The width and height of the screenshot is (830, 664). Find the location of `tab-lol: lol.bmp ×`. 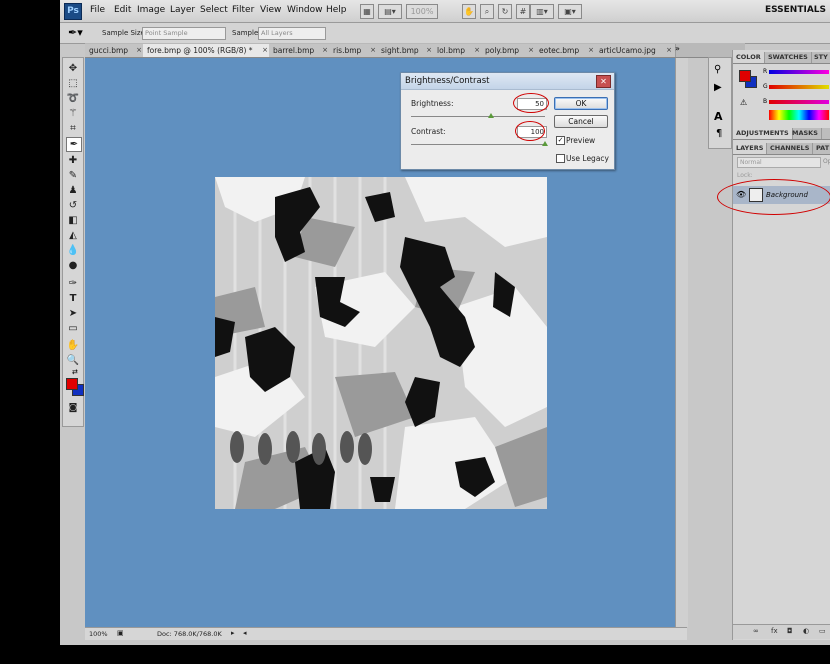

tab-lol: lol.bmp × is located at coordinates (458, 50).